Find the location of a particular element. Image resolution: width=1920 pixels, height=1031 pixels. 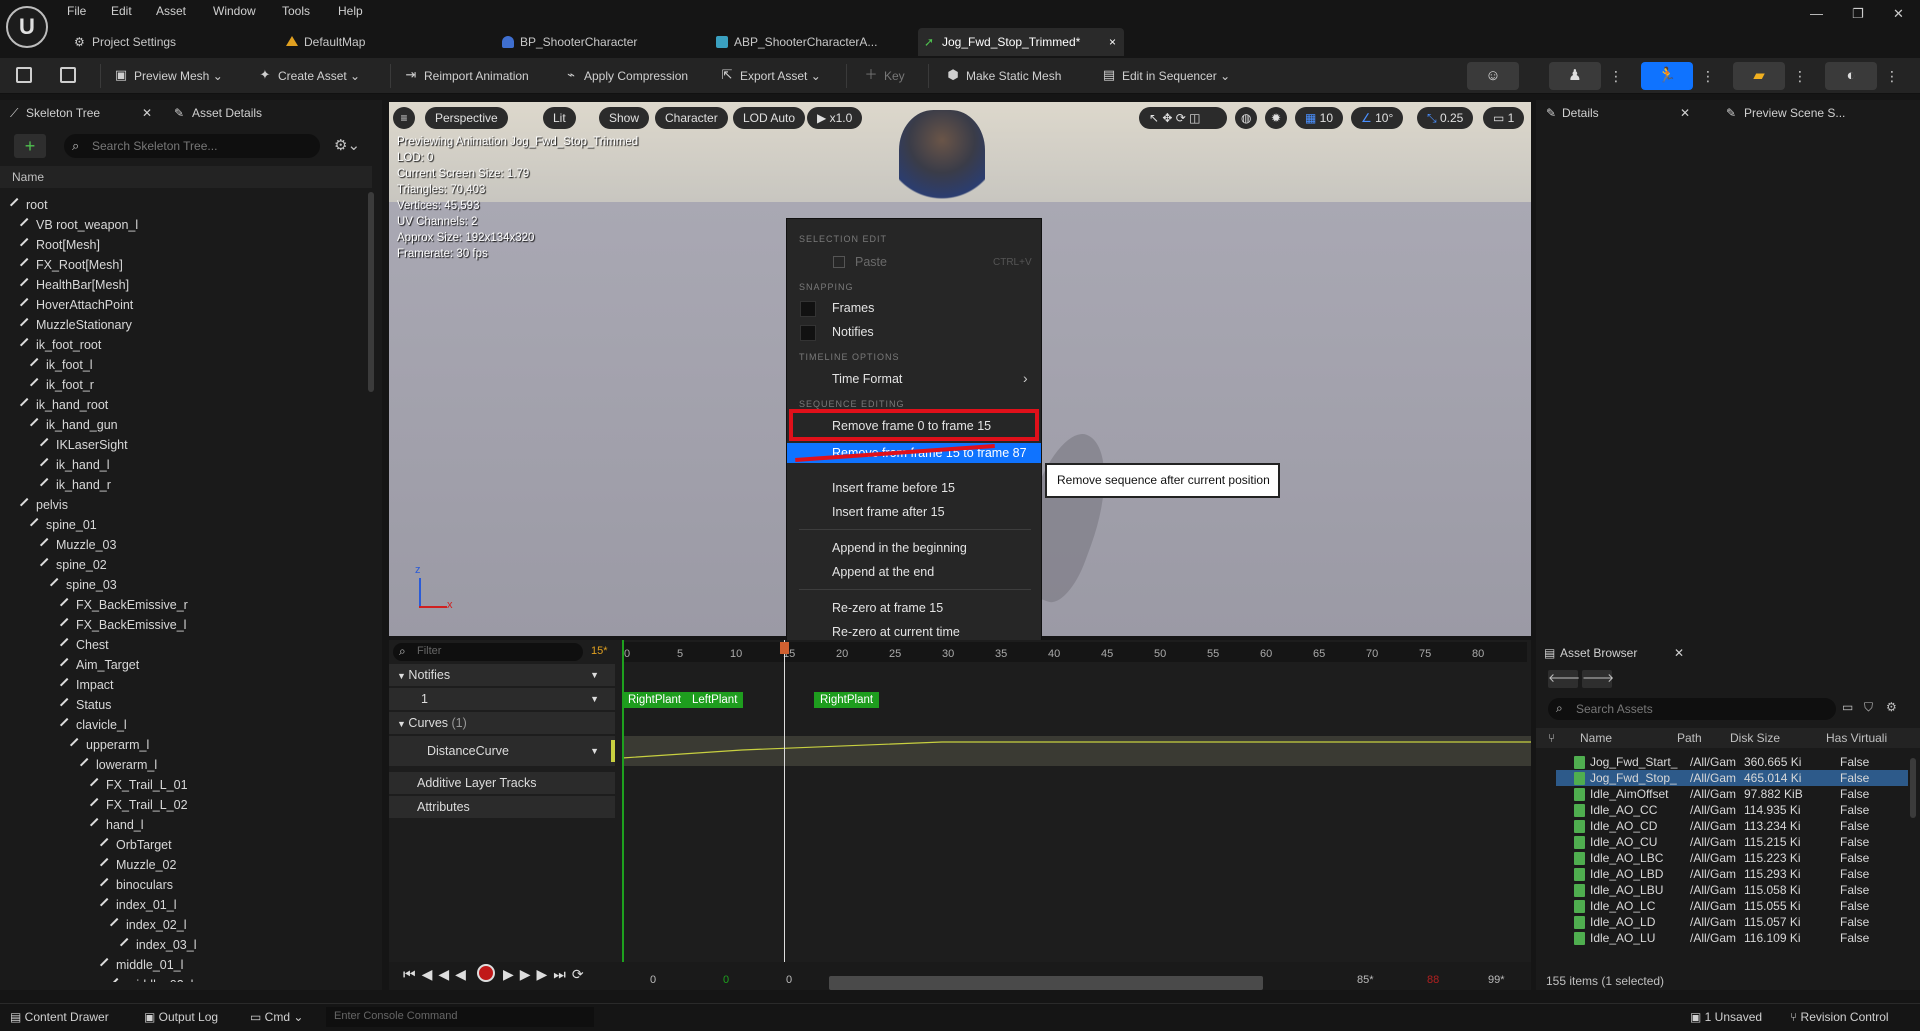

asset-row: Idle_AO_LC/All/Gam 115.055 Ki False is located at coordinates (1732, 906).